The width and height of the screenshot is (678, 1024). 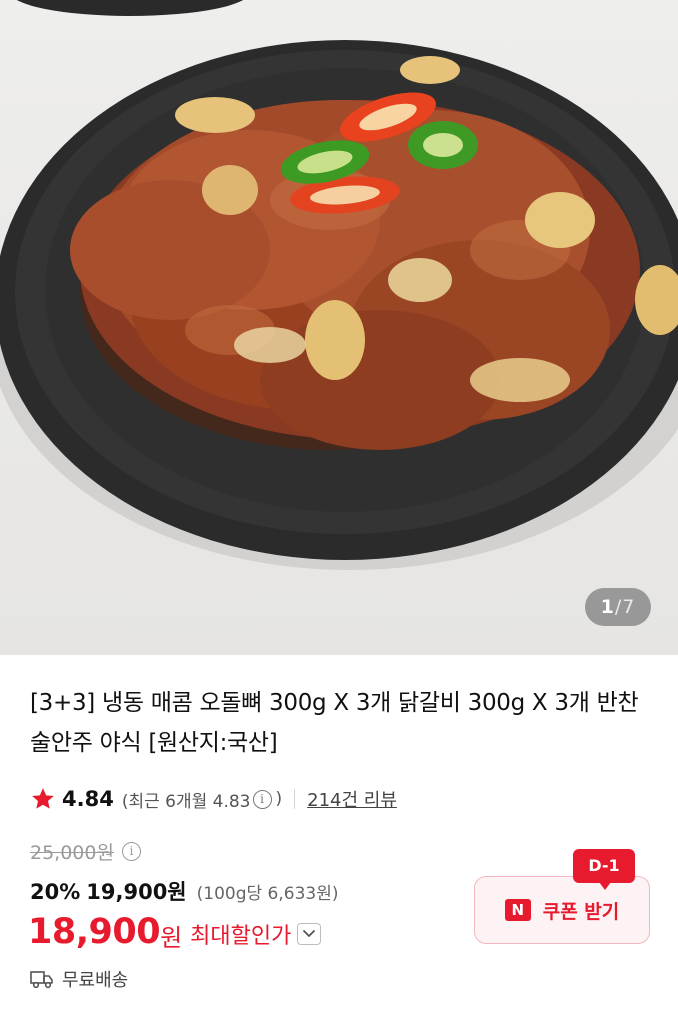 I want to click on coupon-label: 쿠폰 받기, so click(x=581, y=911).